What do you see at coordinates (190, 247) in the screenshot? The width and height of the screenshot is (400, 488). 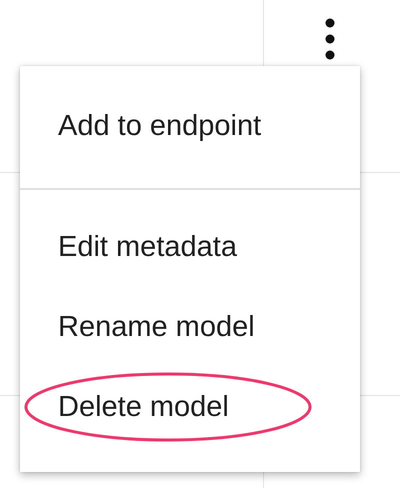 I see `menu-item: Edit metadata` at bounding box center [190, 247].